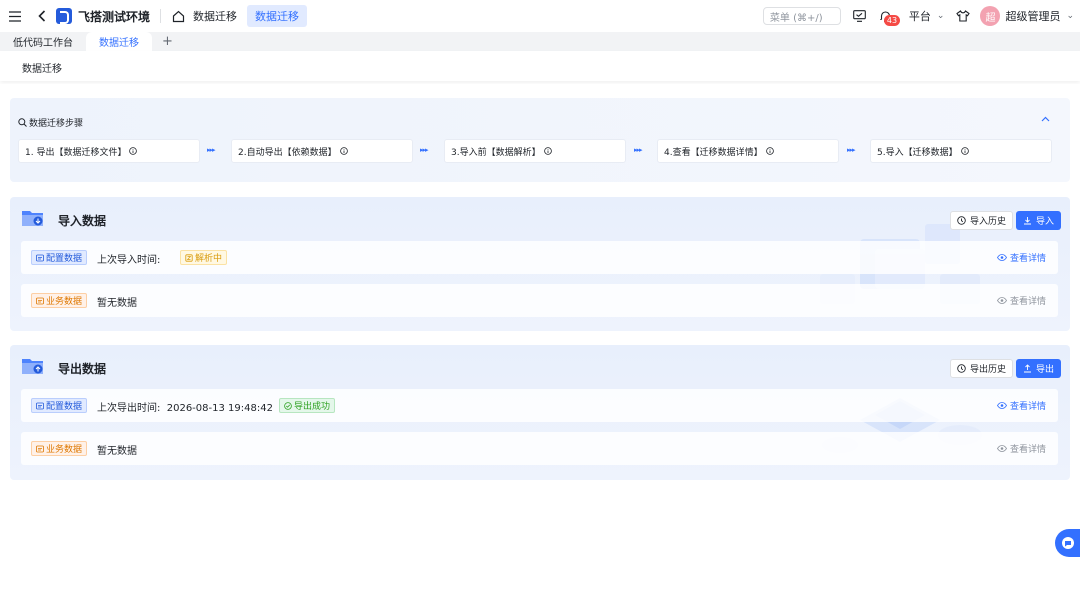  What do you see at coordinates (539, 448) in the screenshot?
I see `export-business-row: 业务数据 暂无数据 查看详情` at bounding box center [539, 448].